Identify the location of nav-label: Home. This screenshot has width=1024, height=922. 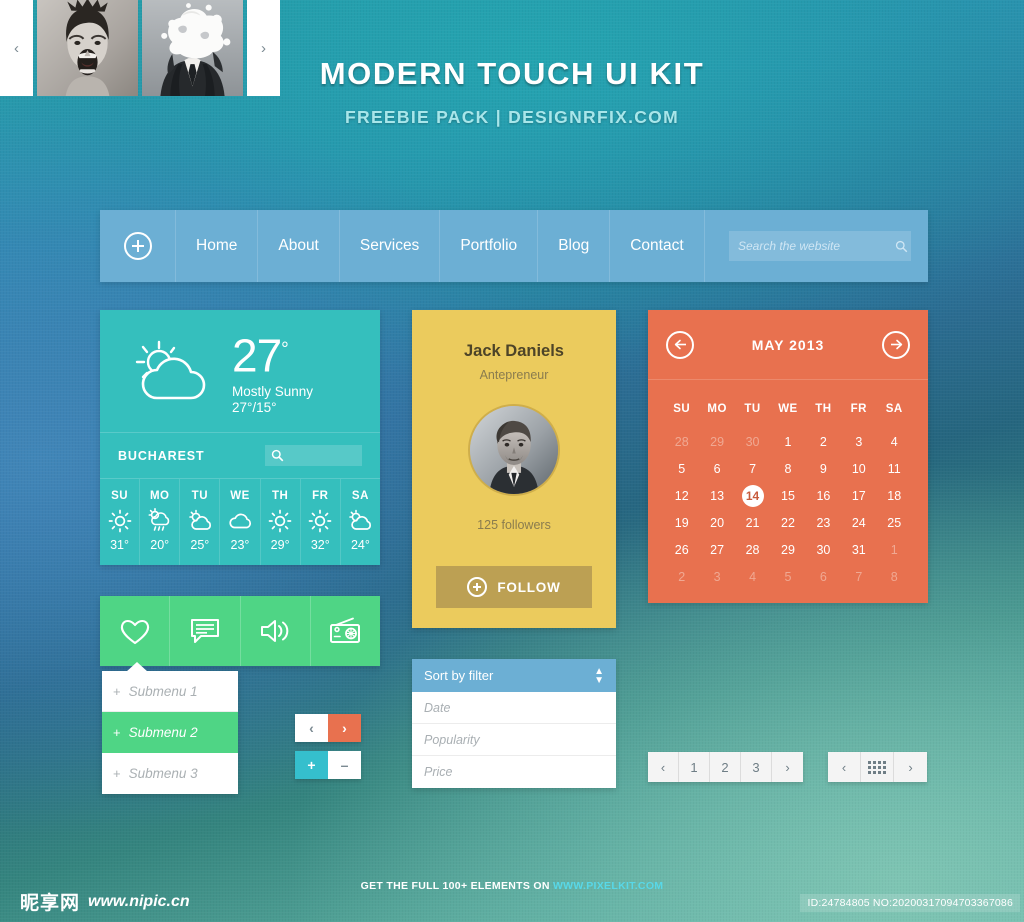
(217, 245).